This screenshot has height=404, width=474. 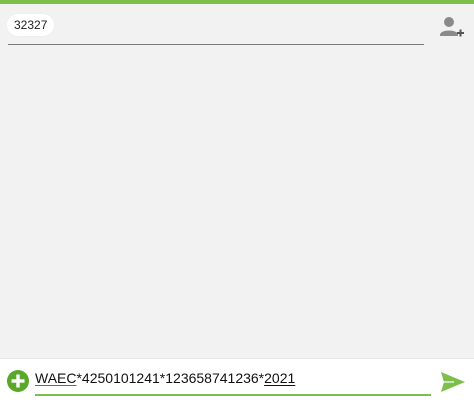 I want to click on message-text: WAEC*4250101241*123658741236*2021, so click(x=165, y=378).